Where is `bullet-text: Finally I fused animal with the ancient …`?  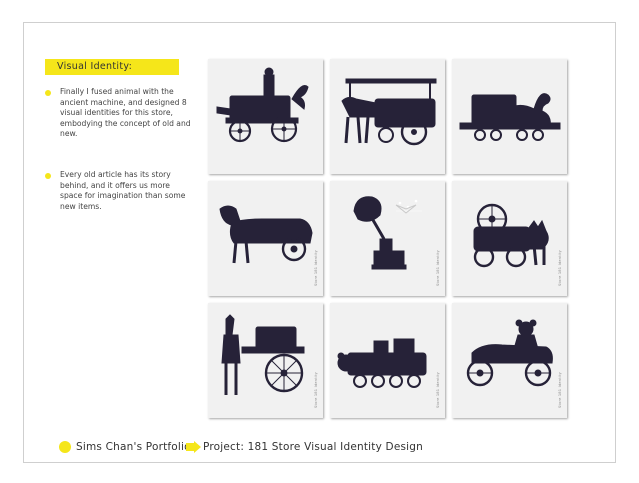 bullet-text: Finally I fused animal with the ancient … is located at coordinates (125, 112).